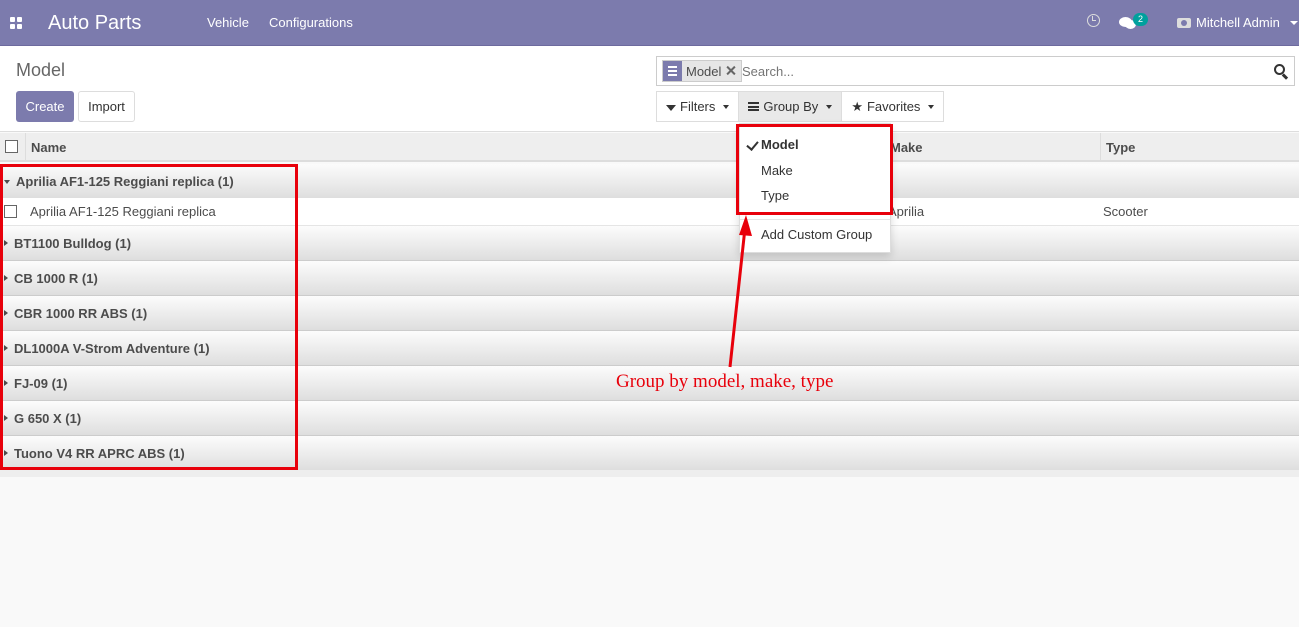 This screenshot has width=1299, height=627. I want to click on chat-count-badge: 2, so click(1140, 19).